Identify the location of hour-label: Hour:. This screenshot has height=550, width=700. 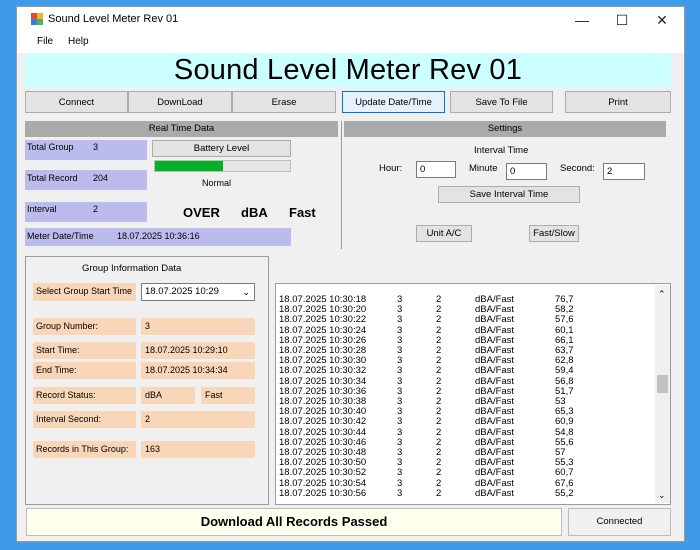
(391, 168).